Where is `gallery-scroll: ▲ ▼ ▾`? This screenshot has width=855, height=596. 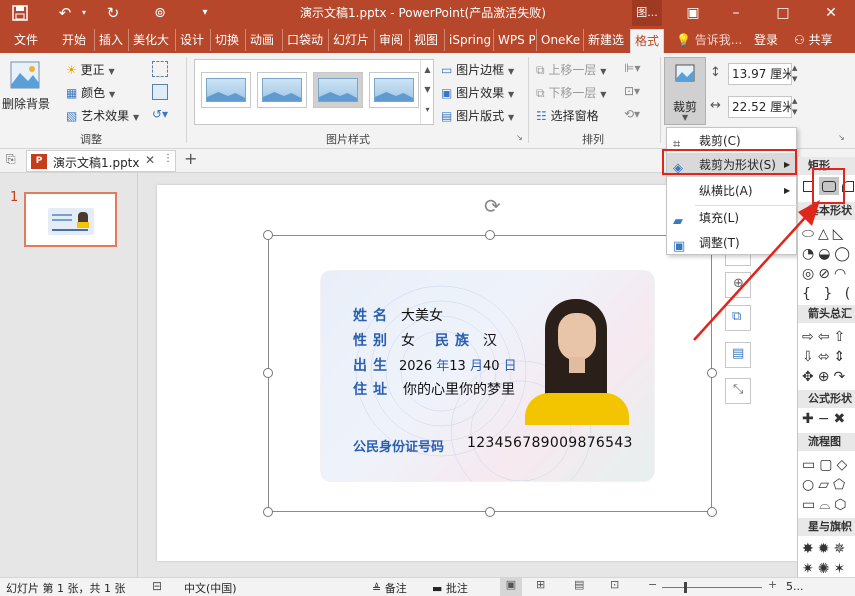
gallery-scroll: ▲ ▼ ▾ is located at coordinates (427, 92).